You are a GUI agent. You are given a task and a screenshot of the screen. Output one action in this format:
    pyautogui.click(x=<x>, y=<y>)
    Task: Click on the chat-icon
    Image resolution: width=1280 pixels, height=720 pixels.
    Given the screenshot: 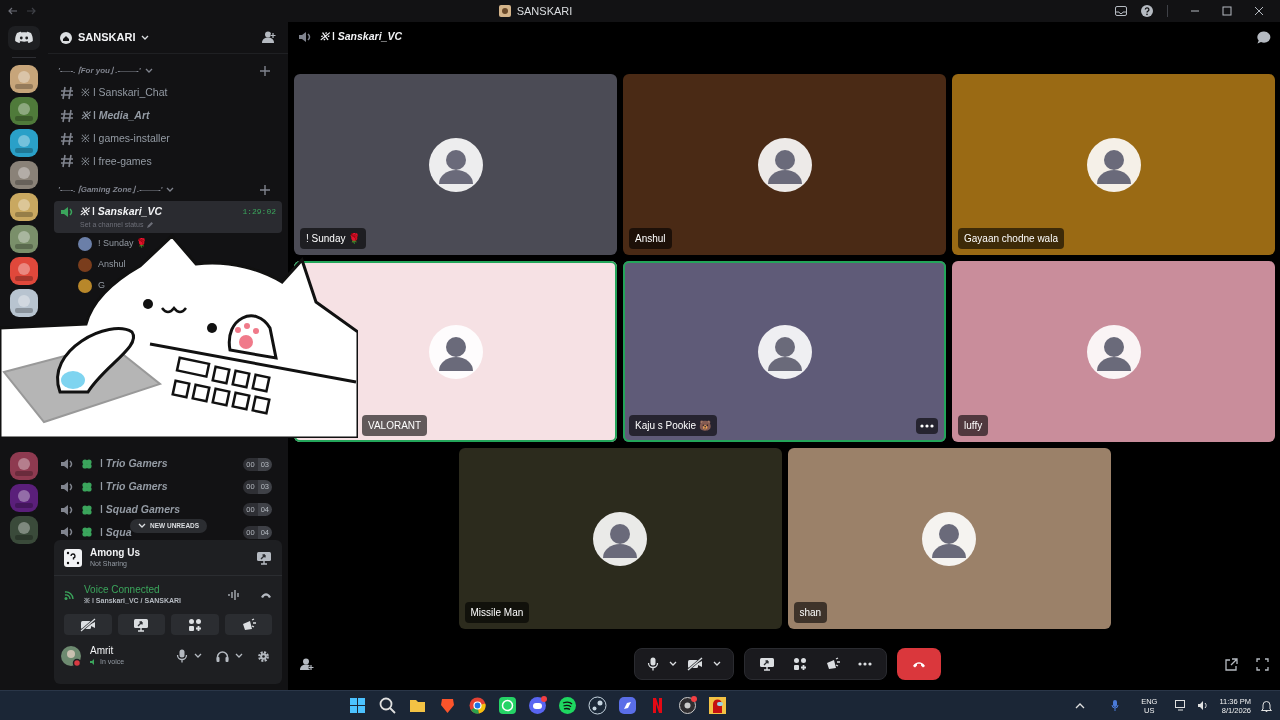 What is the action you would take?
    pyautogui.click(x=1264, y=37)
    